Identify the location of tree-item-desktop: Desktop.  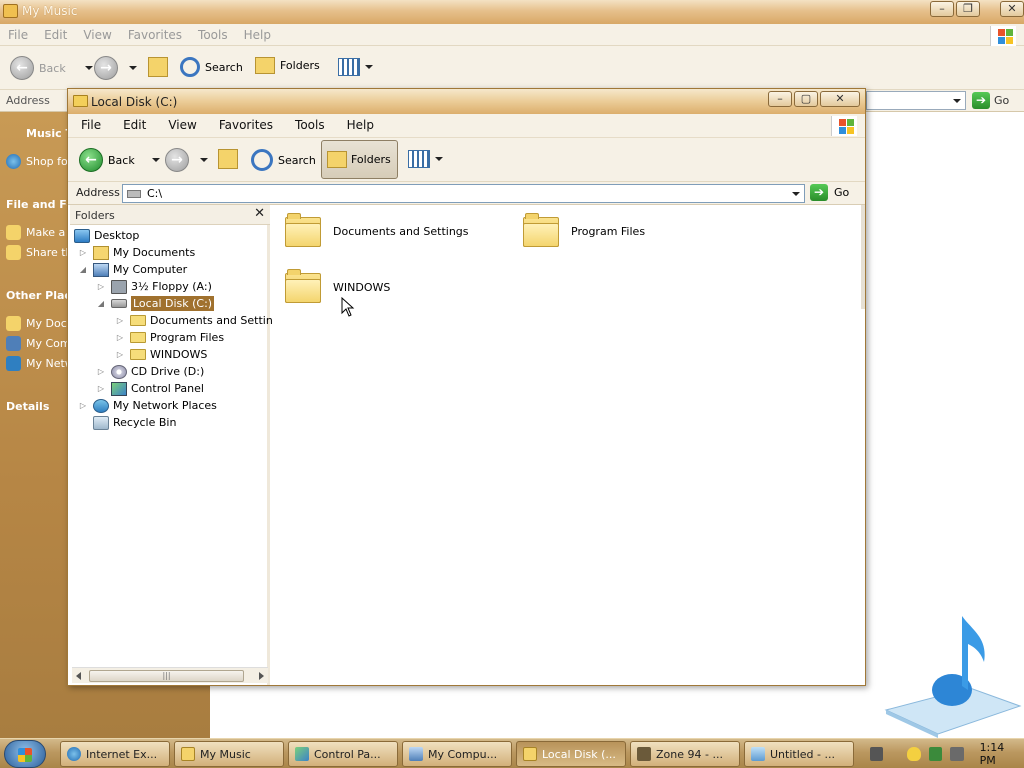
(106, 235).